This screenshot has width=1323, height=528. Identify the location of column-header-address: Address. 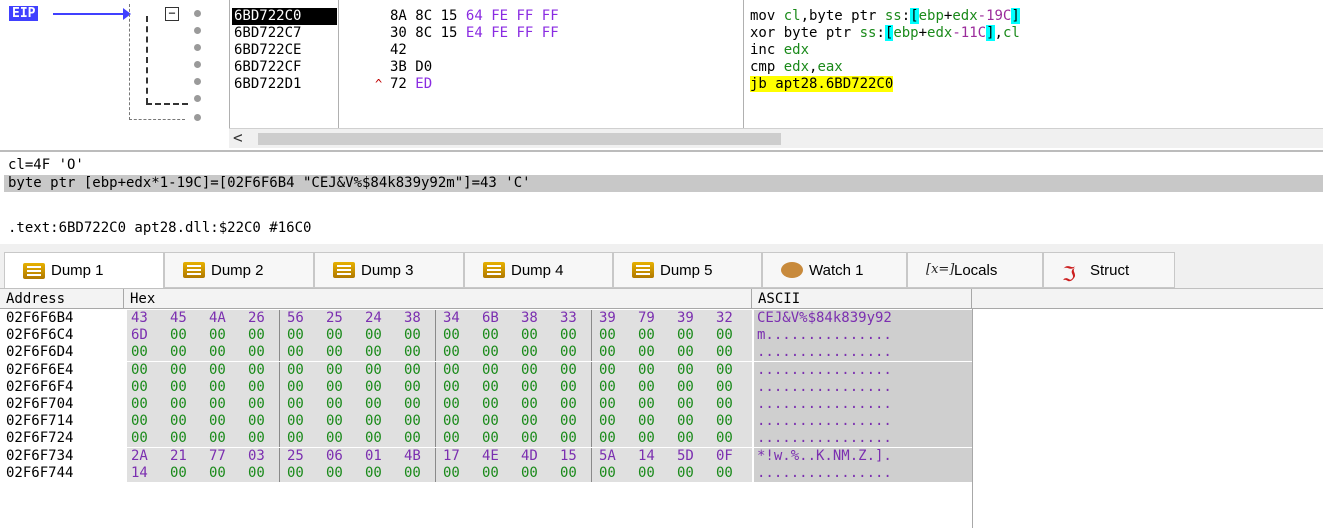
(62, 299).